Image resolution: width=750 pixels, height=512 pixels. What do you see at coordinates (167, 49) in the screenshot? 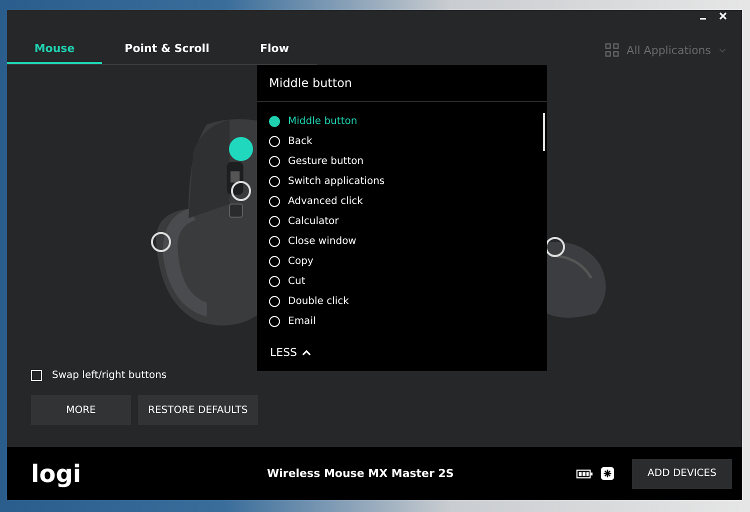
I see `tab: Point & Scroll` at bounding box center [167, 49].